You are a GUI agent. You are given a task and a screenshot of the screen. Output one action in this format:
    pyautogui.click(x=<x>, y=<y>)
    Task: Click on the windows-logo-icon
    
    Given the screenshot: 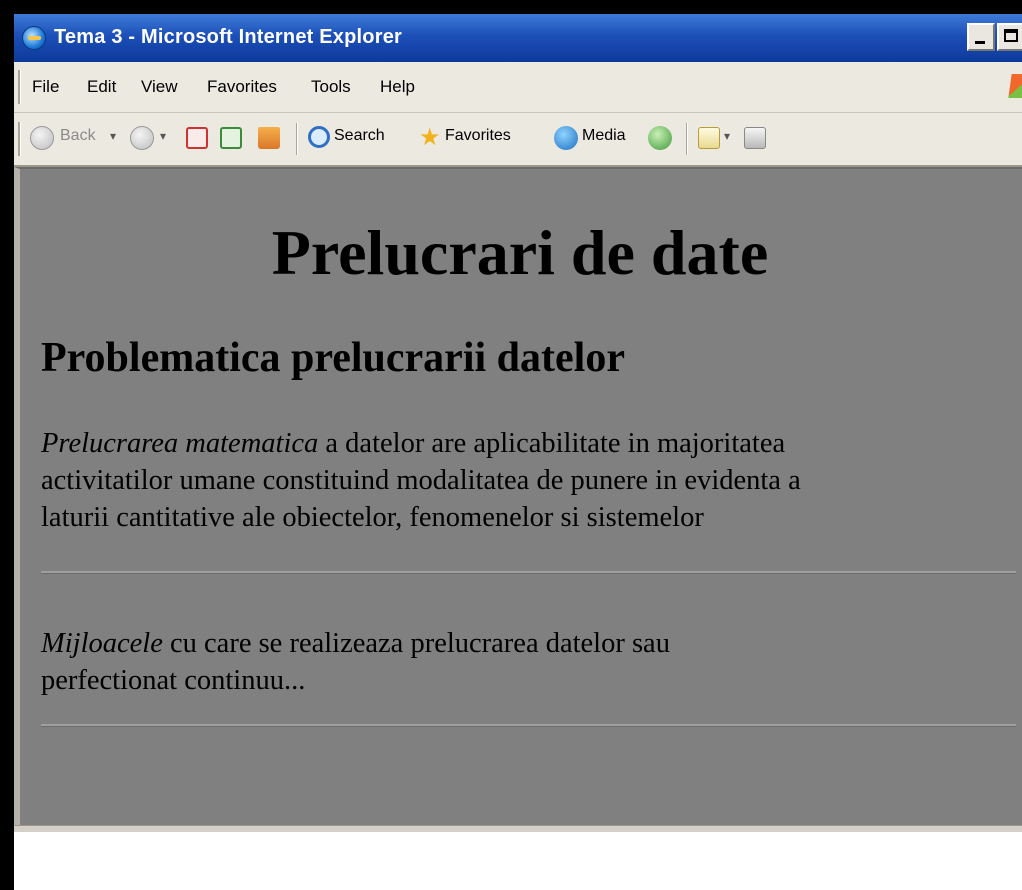 What is the action you would take?
    pyautogui.click(x=1015, y=86)
    